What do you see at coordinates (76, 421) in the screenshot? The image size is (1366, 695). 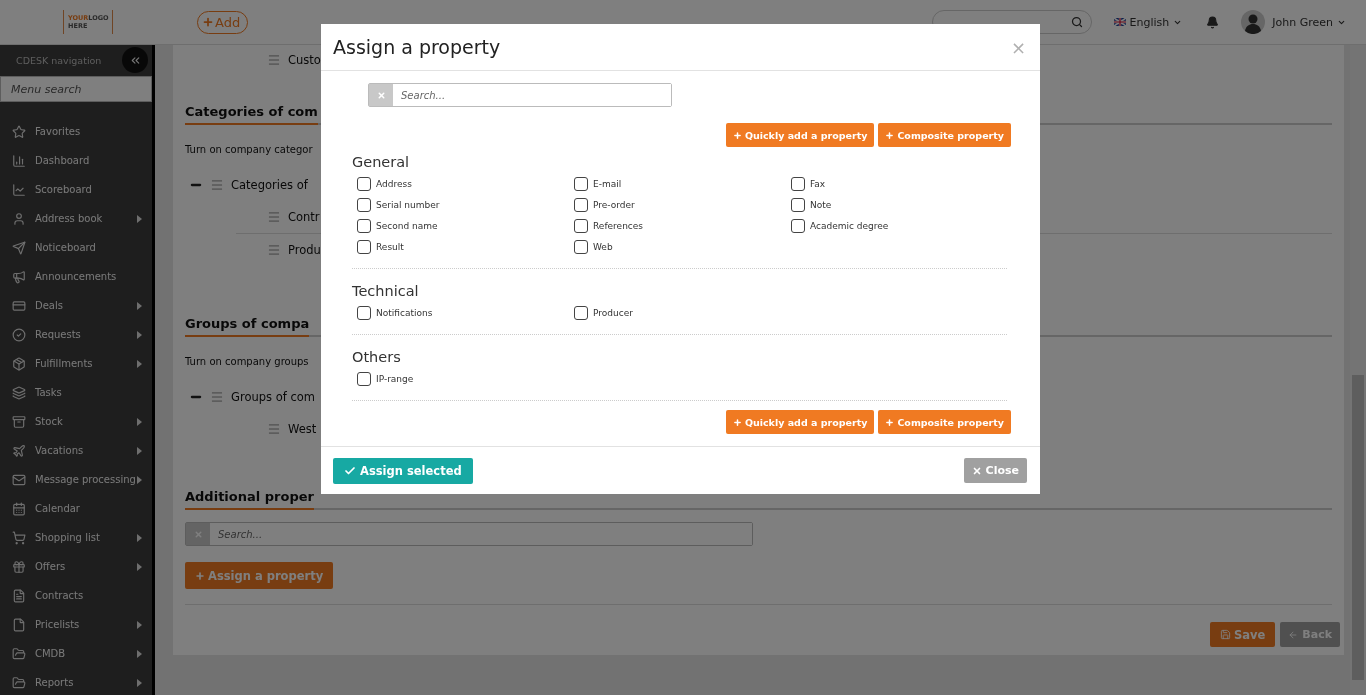 I see `sidebar-item: Stock` at bounding box center [76, 421].